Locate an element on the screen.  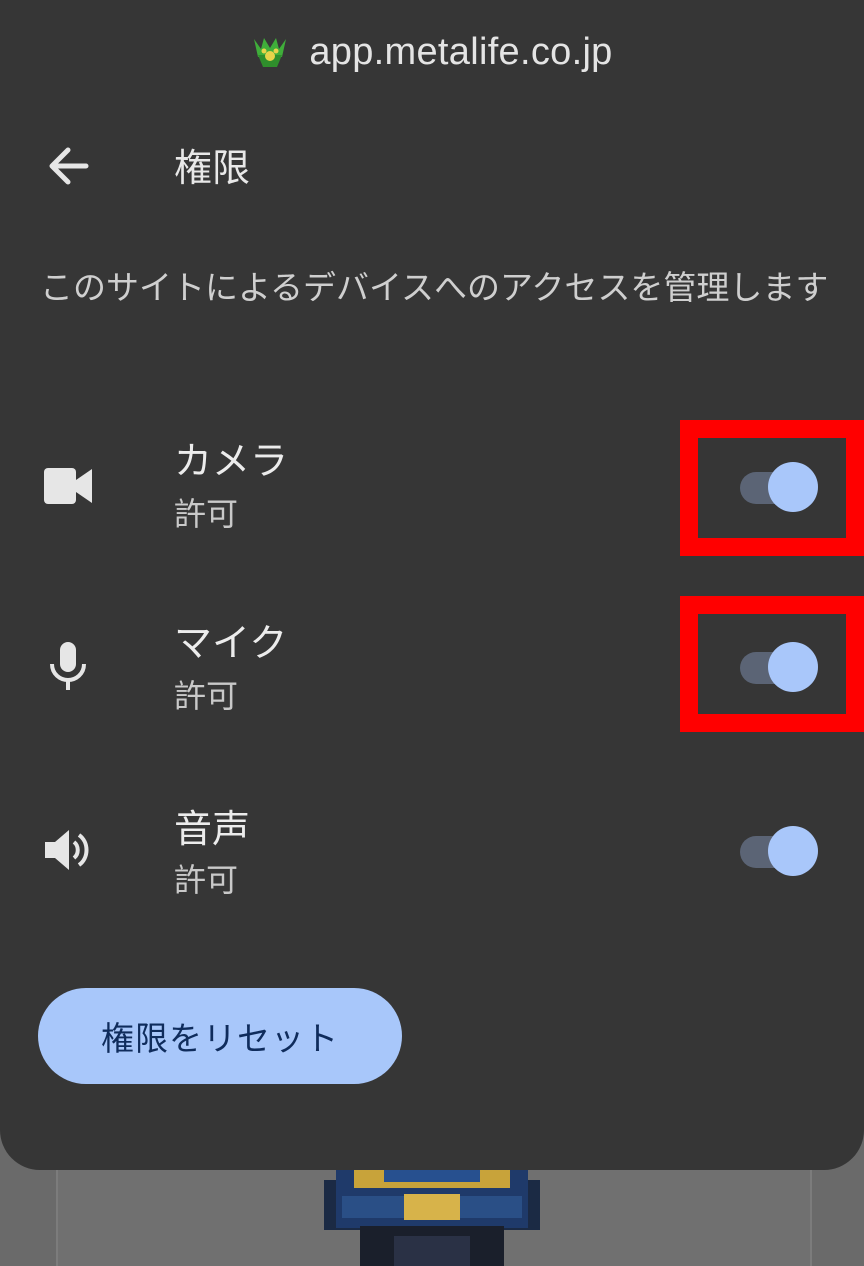
site-url: app.metalife.co.jp is located at coordinates (461, 51).